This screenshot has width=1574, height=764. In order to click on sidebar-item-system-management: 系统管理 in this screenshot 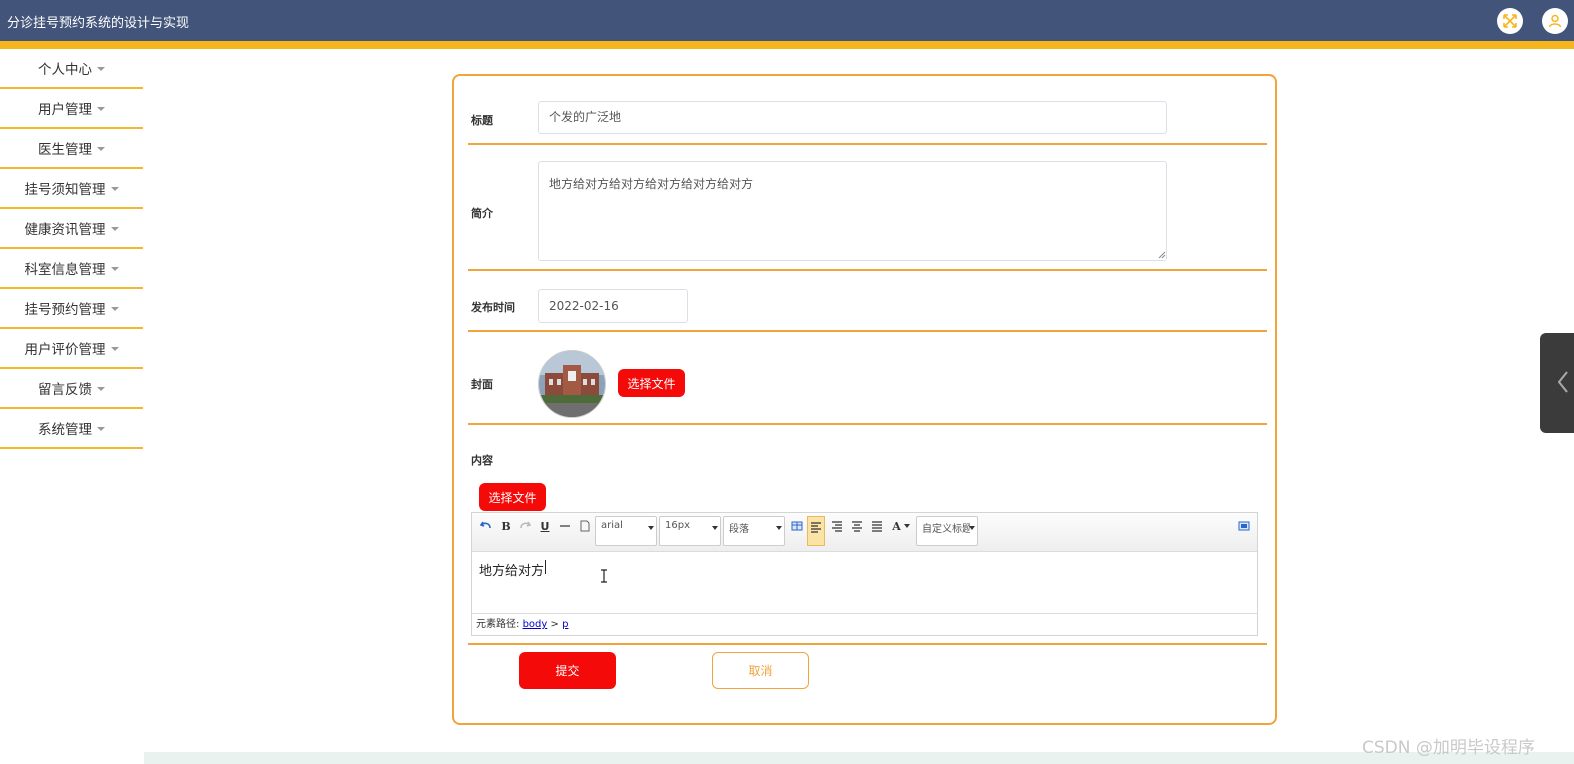, I will do `click(71, 429)`.